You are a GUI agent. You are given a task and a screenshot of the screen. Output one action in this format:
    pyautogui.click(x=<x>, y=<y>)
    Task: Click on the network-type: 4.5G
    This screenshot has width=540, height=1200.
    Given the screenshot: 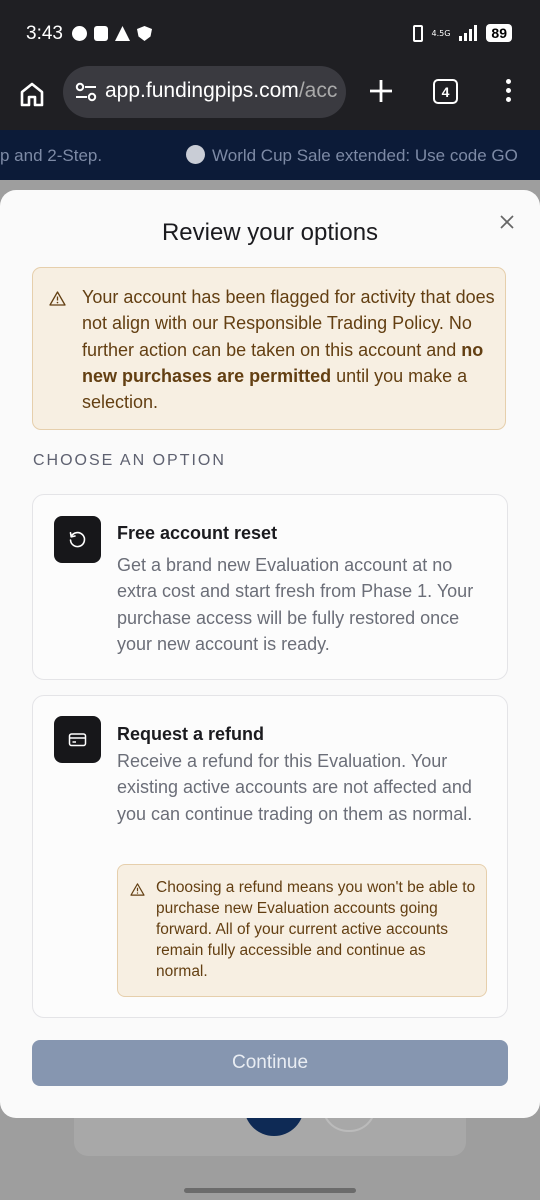 What is the action you would take?
    pyautogui.click(x=441, y=33)
    